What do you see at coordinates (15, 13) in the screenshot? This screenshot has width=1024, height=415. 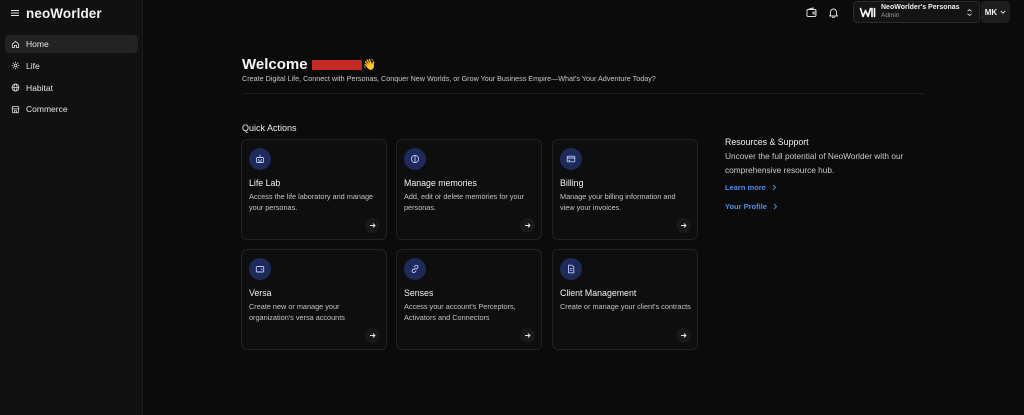 I see `hamburger-menu-icon` at bounding box center [15, 13].